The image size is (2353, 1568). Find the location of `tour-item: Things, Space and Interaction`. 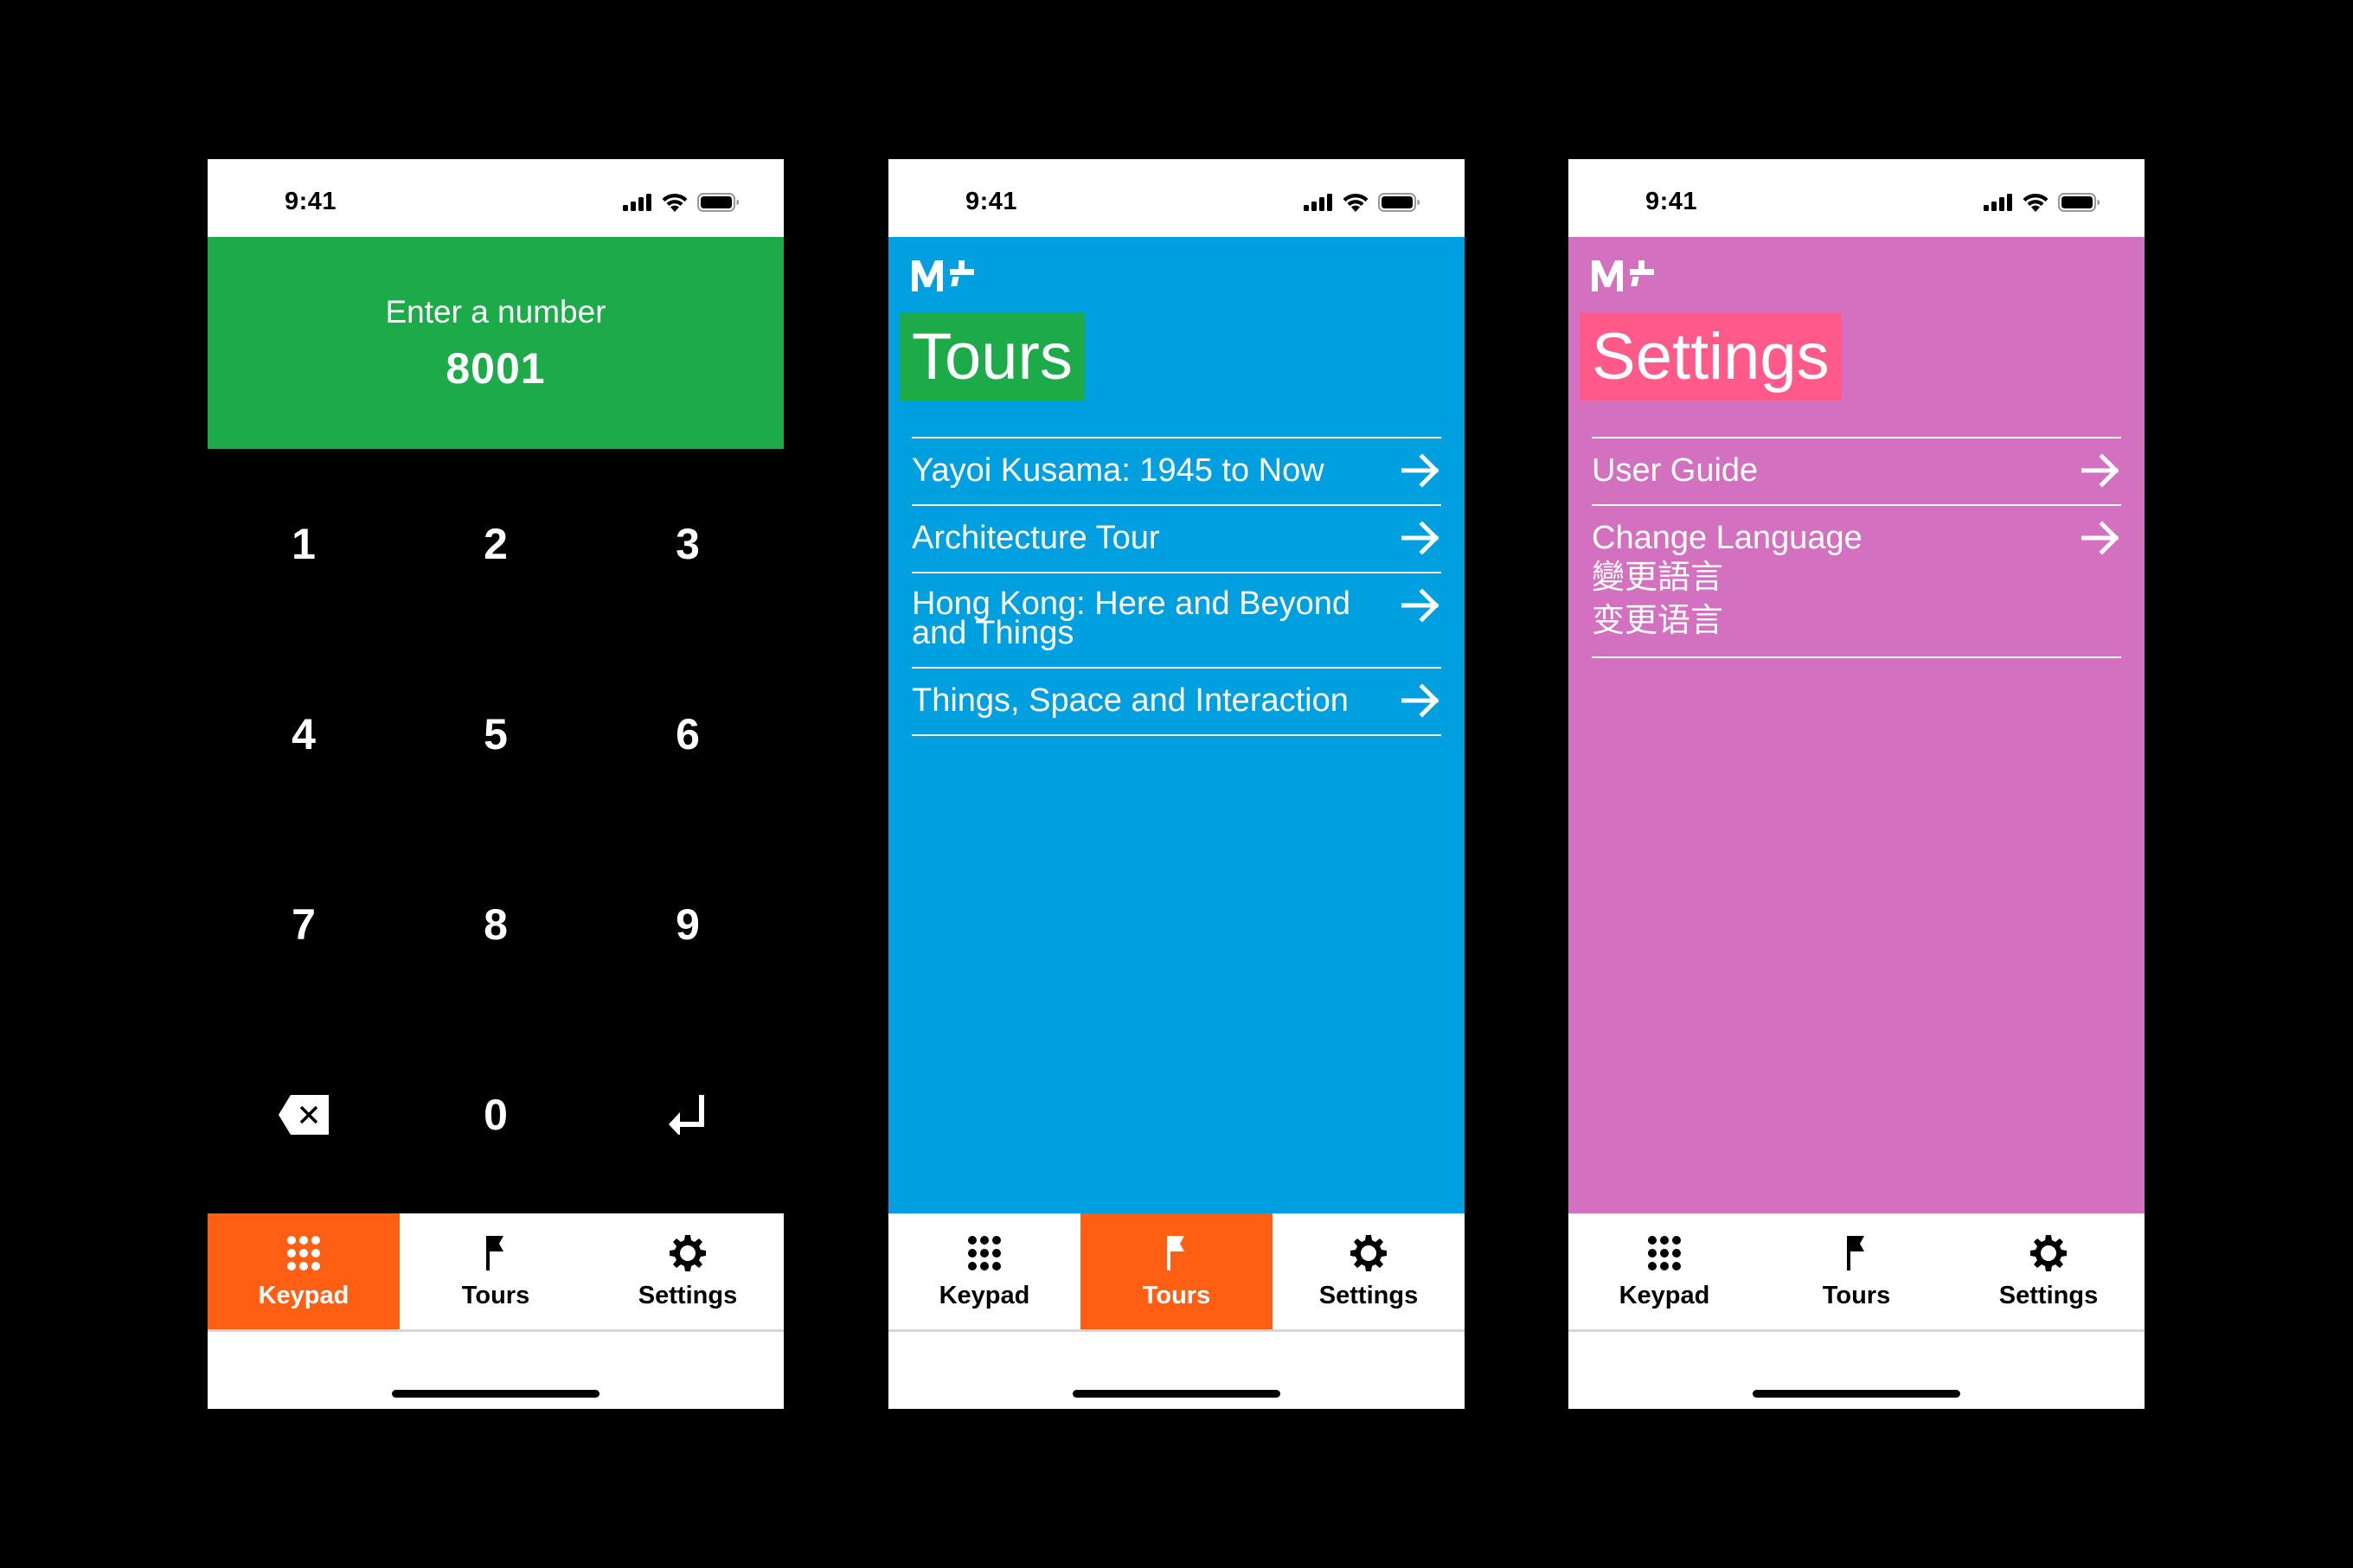

tour-item: Things, Space and Interaction is located at coordinates (1176, 702).